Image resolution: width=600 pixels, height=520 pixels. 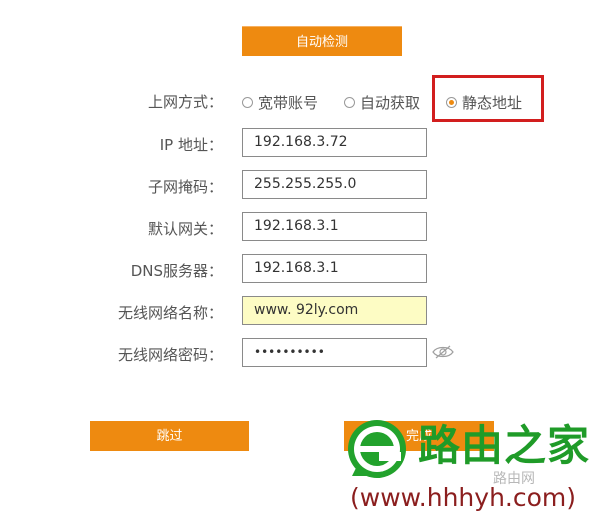 I want to click on ssid-label: 无线网络名称：, so click(x=170, y=313).